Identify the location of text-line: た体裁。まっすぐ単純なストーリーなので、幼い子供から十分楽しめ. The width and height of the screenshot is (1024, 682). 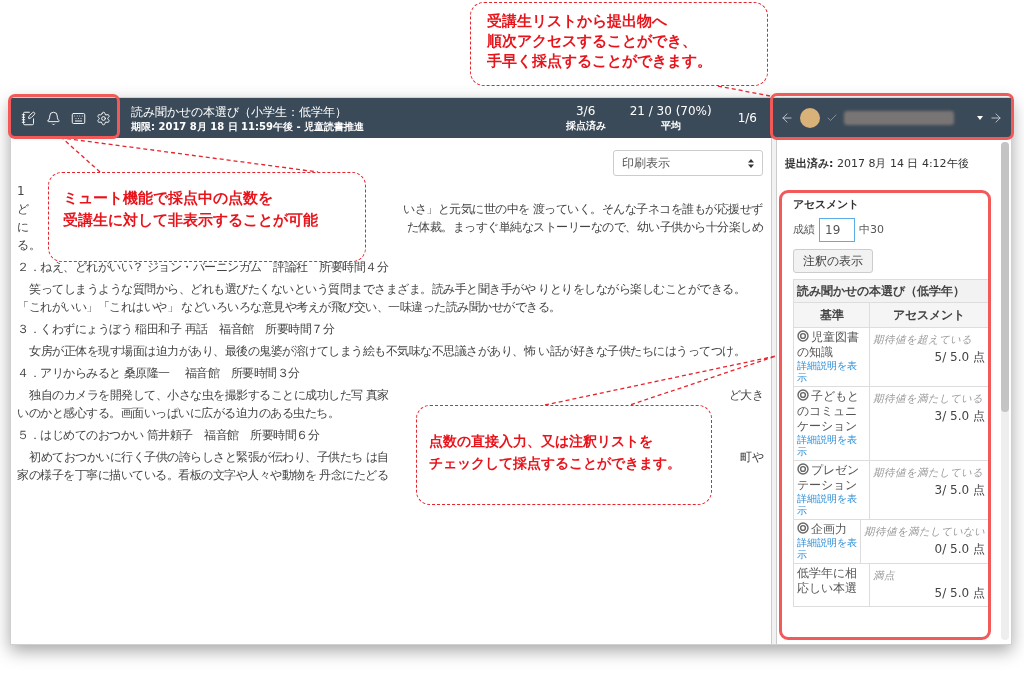
(584, 227).